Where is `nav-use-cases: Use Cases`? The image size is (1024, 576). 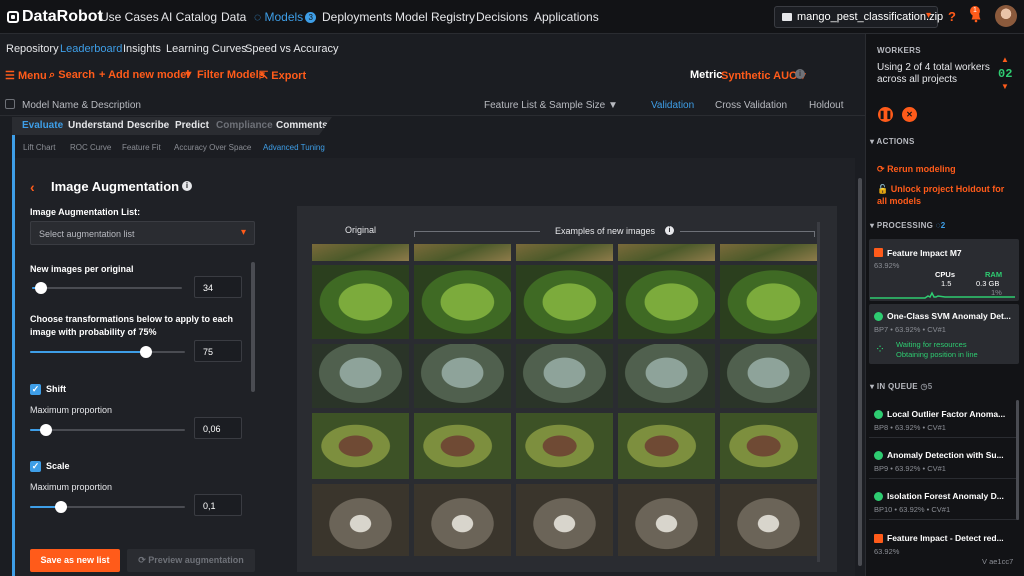 nav-use-cases: Use Cases is located at coordinates (129, 17).